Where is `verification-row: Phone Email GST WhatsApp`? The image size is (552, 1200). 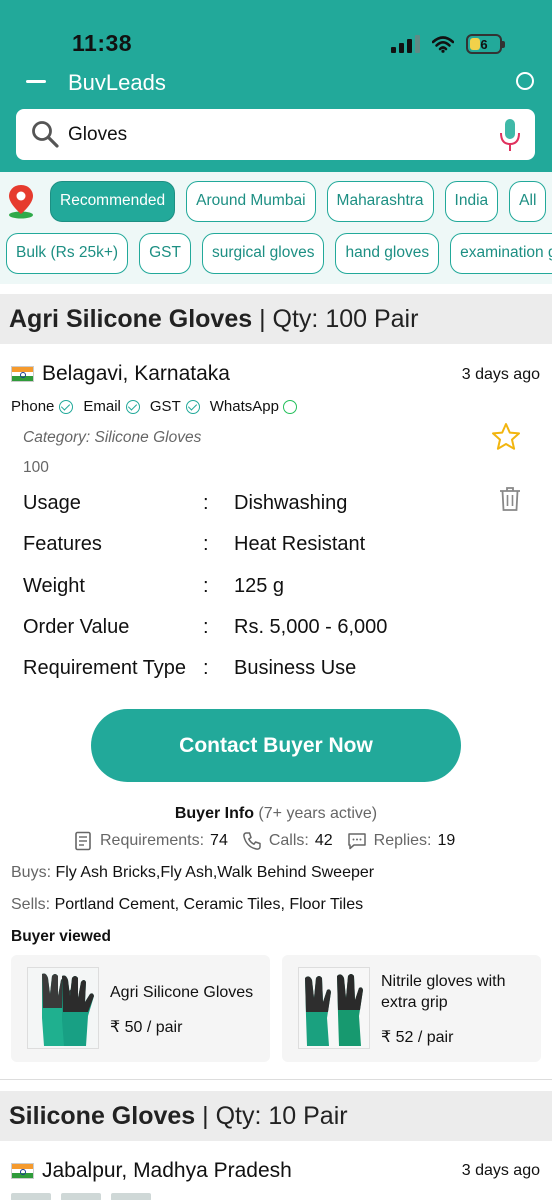
verification-row: Phone Email GST WhatsApp is located at coordinates (159, 406).